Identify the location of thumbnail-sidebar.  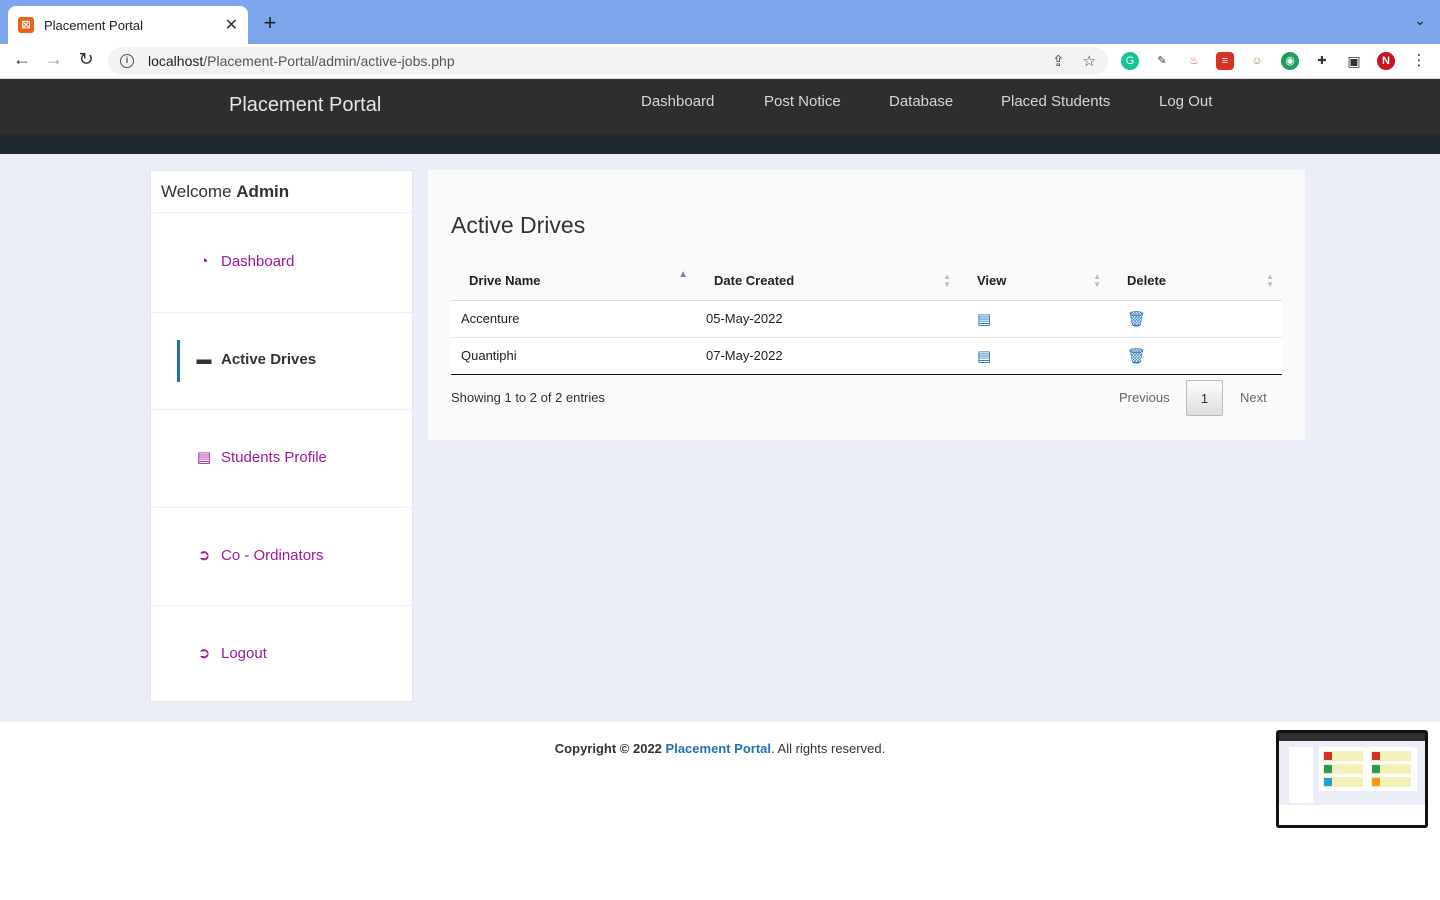
(1301, 775).